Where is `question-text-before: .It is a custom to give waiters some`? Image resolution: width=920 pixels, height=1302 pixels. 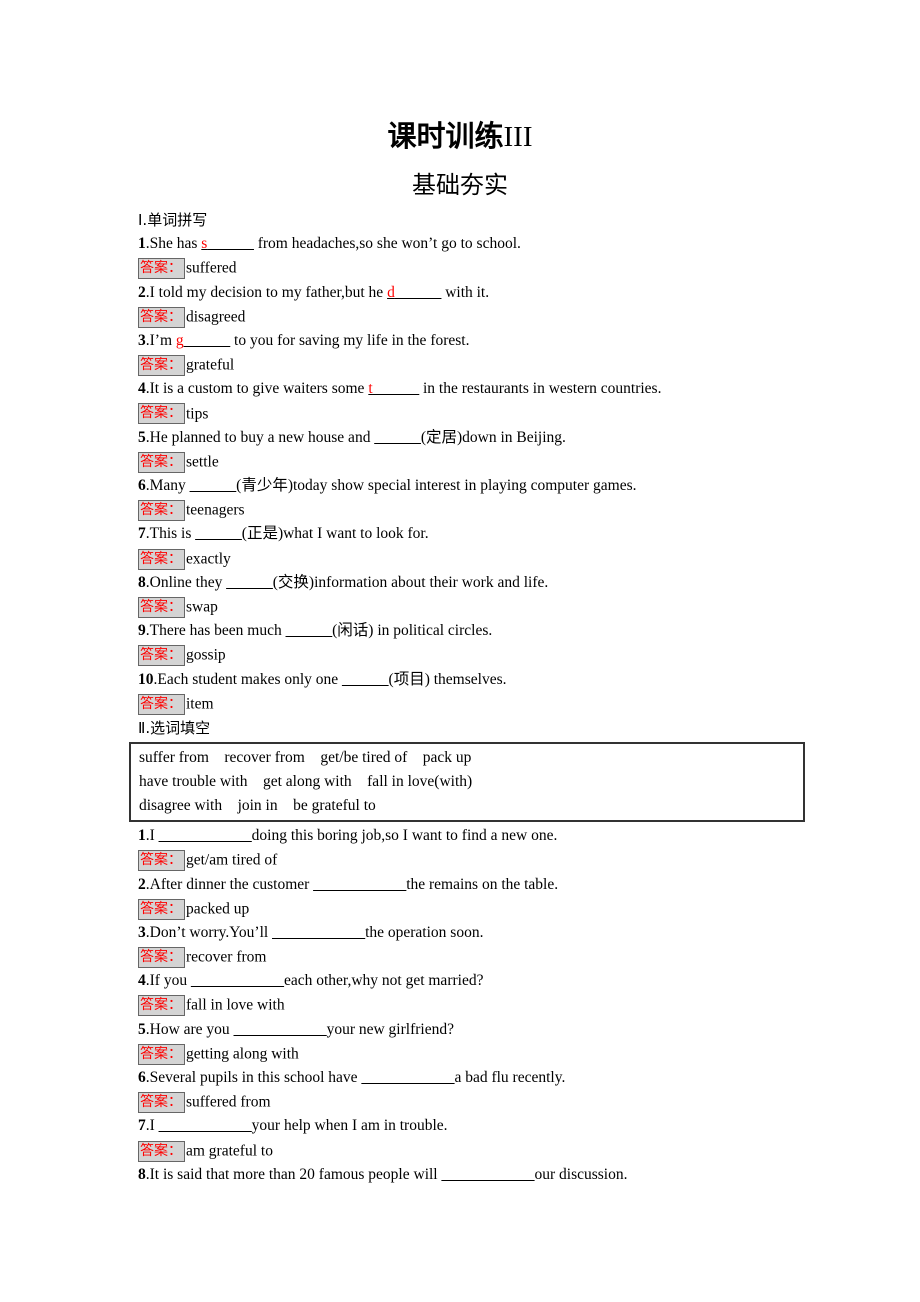 question-text-before: .It is a custom to give waiters some is located at coordinates (257, 389).